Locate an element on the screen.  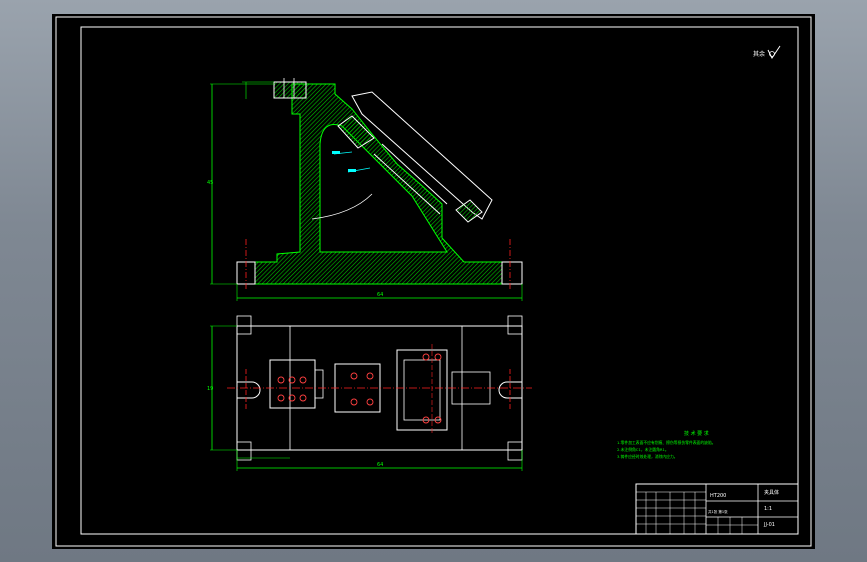
notes-line-3: 3.铸件应经时效处理，消除内应力。 is located at coordinates (647, 456).